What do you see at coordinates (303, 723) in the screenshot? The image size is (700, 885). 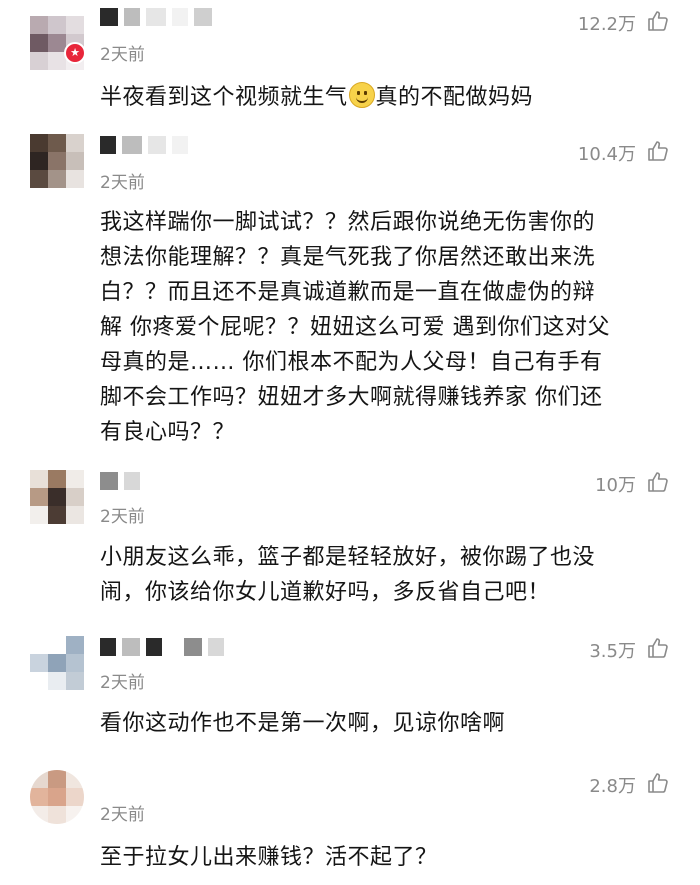 I see `comment-text: 看你这动作也不是第一次啊，见谅你啥啊` at bounding box center [303, 723].